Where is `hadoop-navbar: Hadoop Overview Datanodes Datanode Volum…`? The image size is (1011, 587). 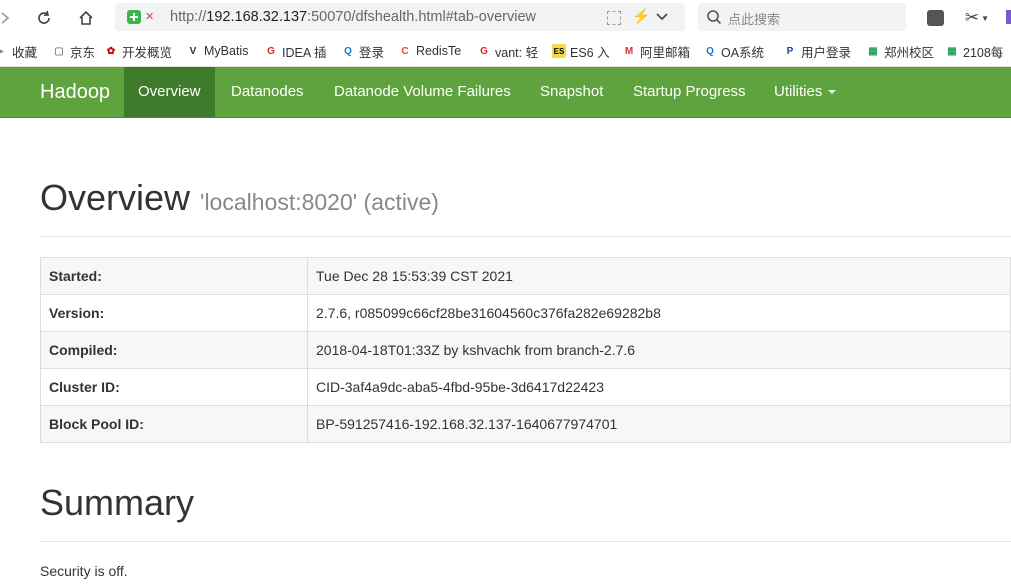
hadoop-navbar: Hadoop Overview Datanodes Datanode Volum… is located at coordinates (505, 92).